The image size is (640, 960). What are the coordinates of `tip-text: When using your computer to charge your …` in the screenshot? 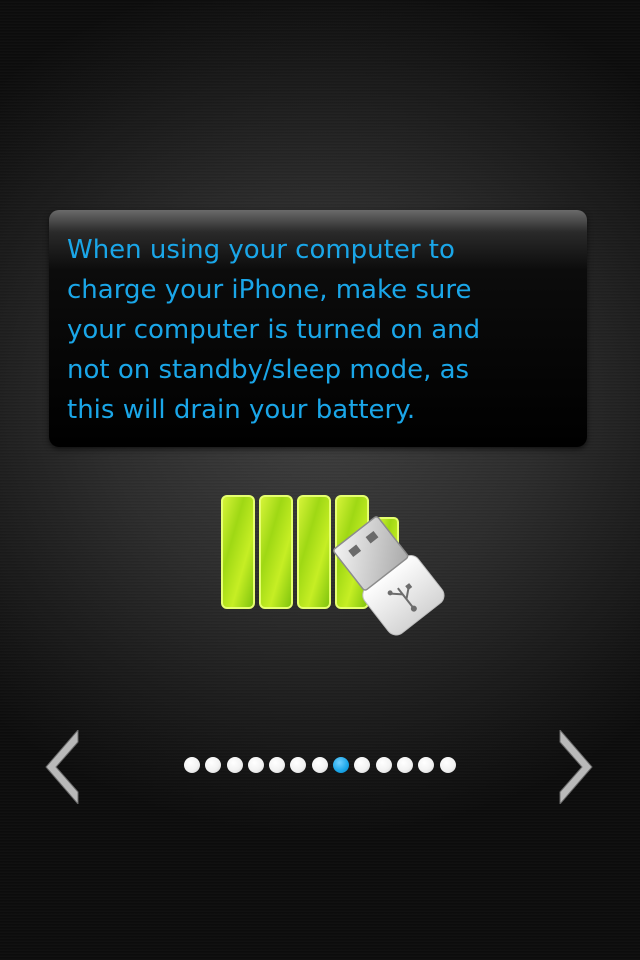 It's located at (274, 330).